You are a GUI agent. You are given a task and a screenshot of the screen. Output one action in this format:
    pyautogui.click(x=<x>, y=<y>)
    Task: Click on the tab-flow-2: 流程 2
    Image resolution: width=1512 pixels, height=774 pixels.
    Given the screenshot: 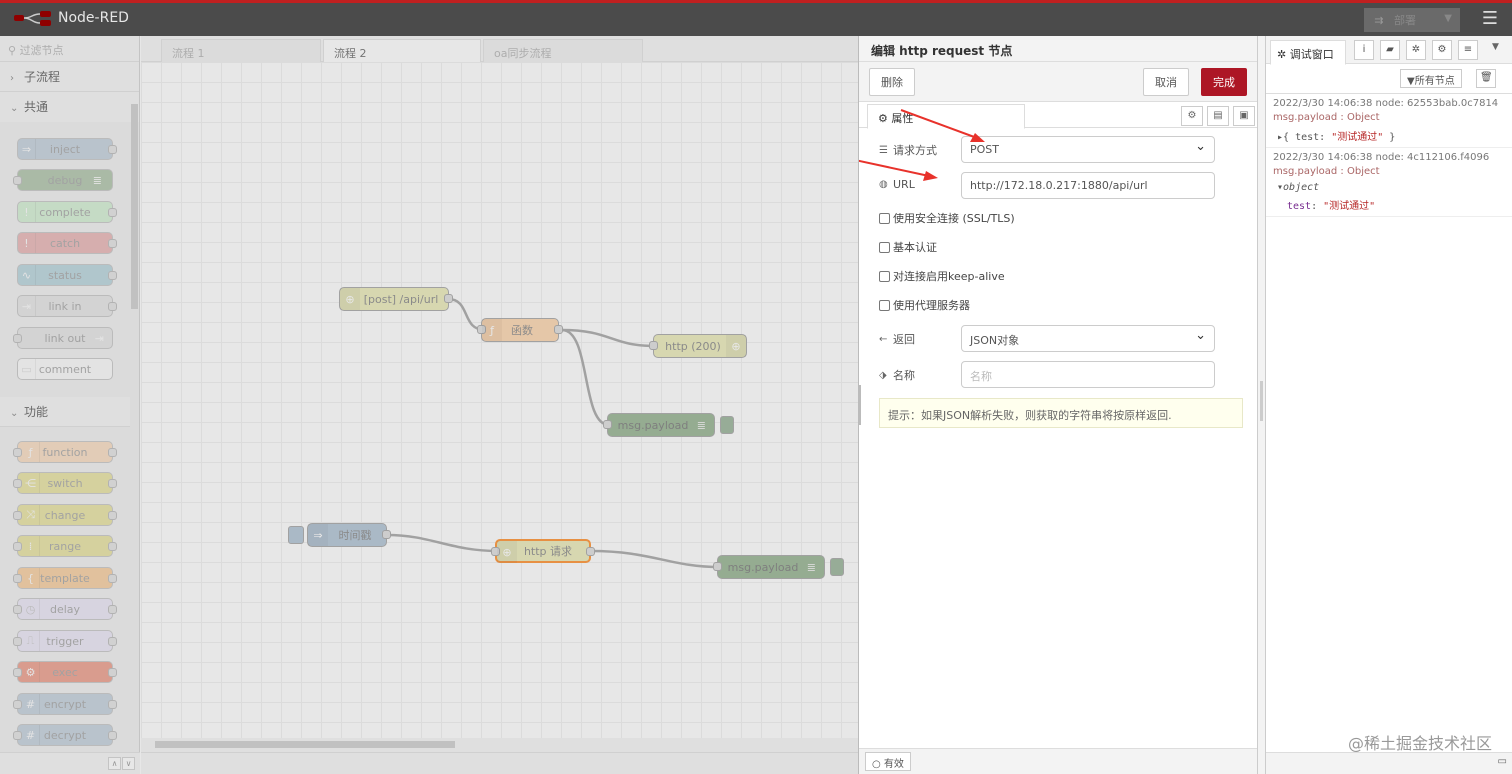 What is the action you would take?
    pyautogui.click(x=402, y=50)
    